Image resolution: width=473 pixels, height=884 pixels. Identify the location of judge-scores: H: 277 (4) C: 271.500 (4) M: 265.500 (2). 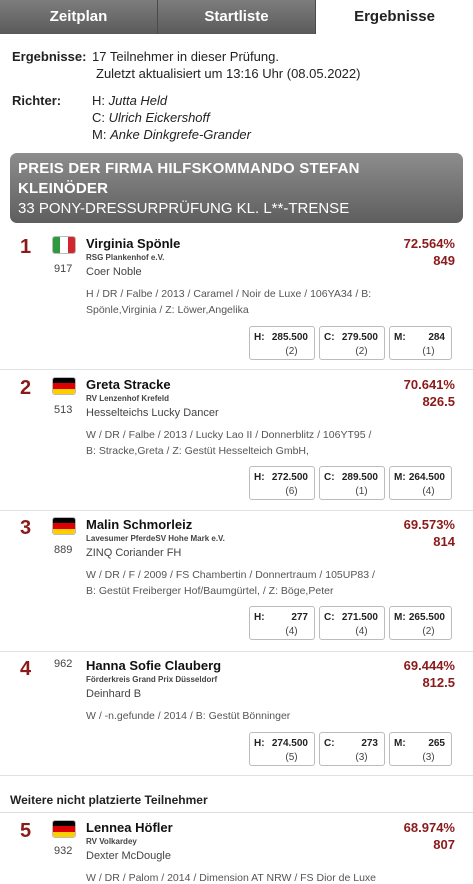
(350, 623).